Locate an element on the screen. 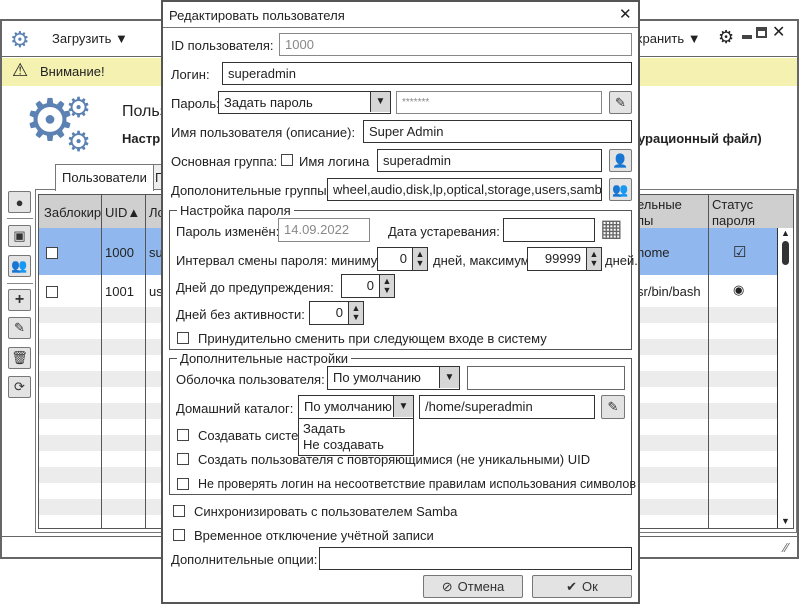 The height and width of the screenshot is (604, 800). edit-password-button: ✎ is located at coordinates (620, 102).